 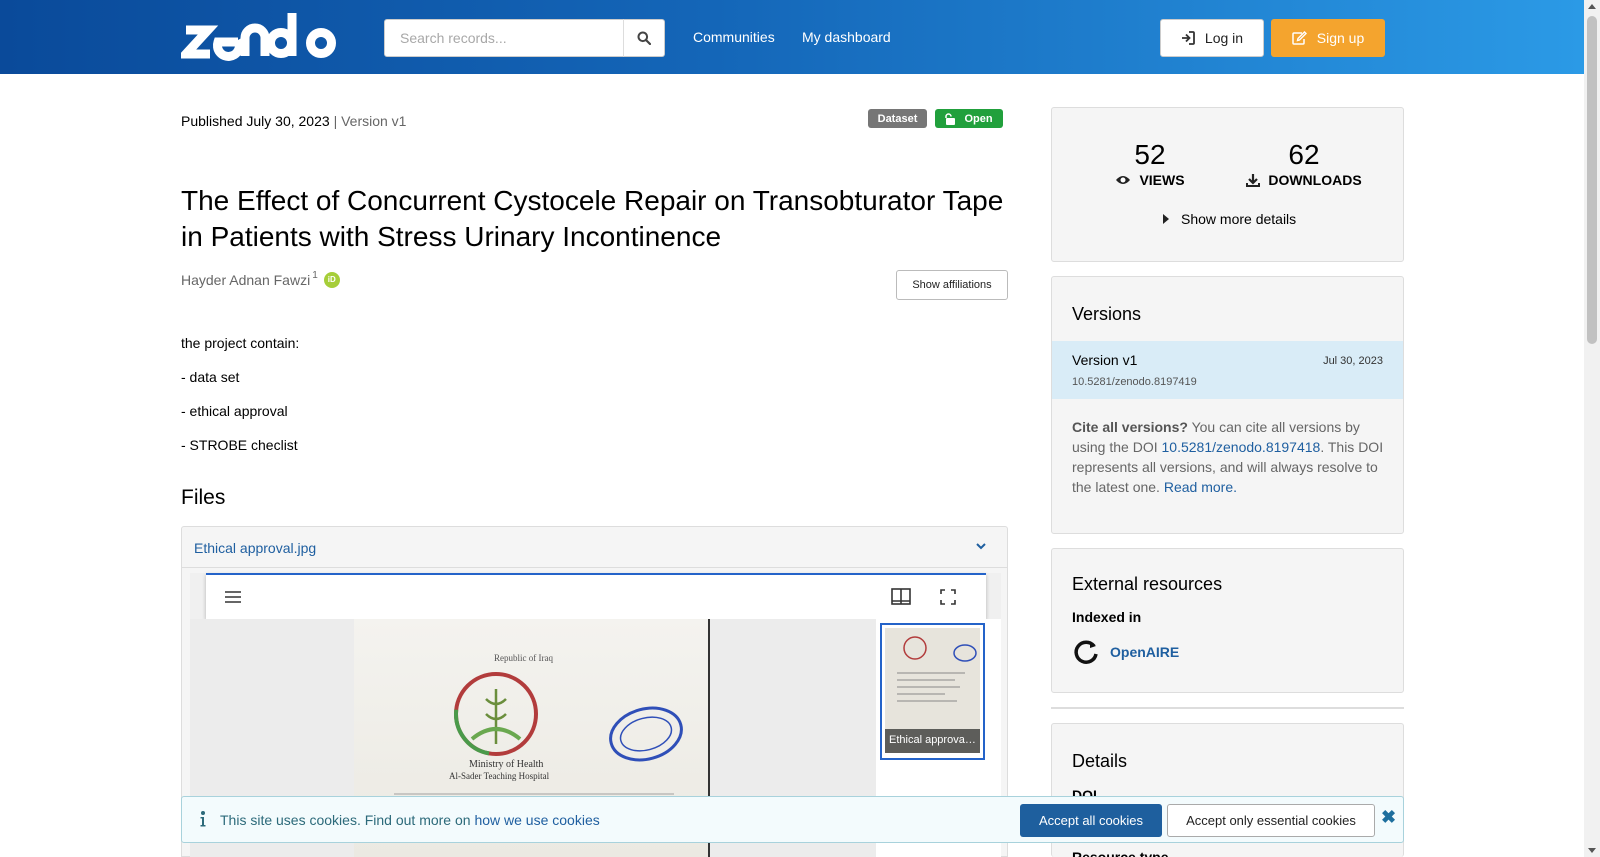 I want to click on description-line: - data set, so click(x=210, y=377).